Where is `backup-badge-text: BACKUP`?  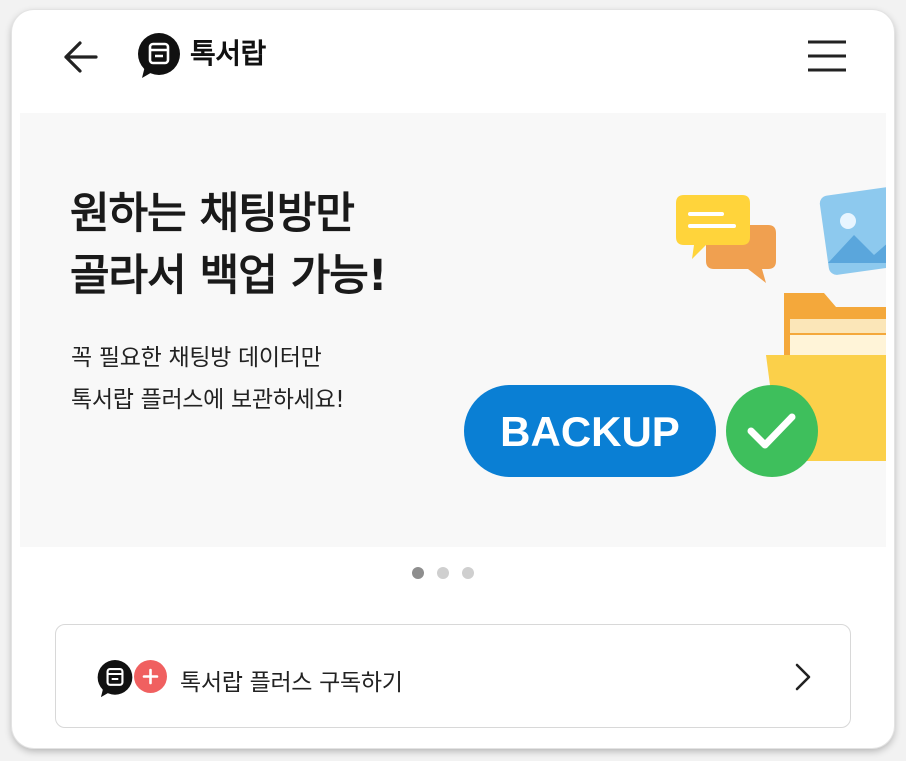 backup-badge-text: BACKUP is located at coordinates (590, 431).